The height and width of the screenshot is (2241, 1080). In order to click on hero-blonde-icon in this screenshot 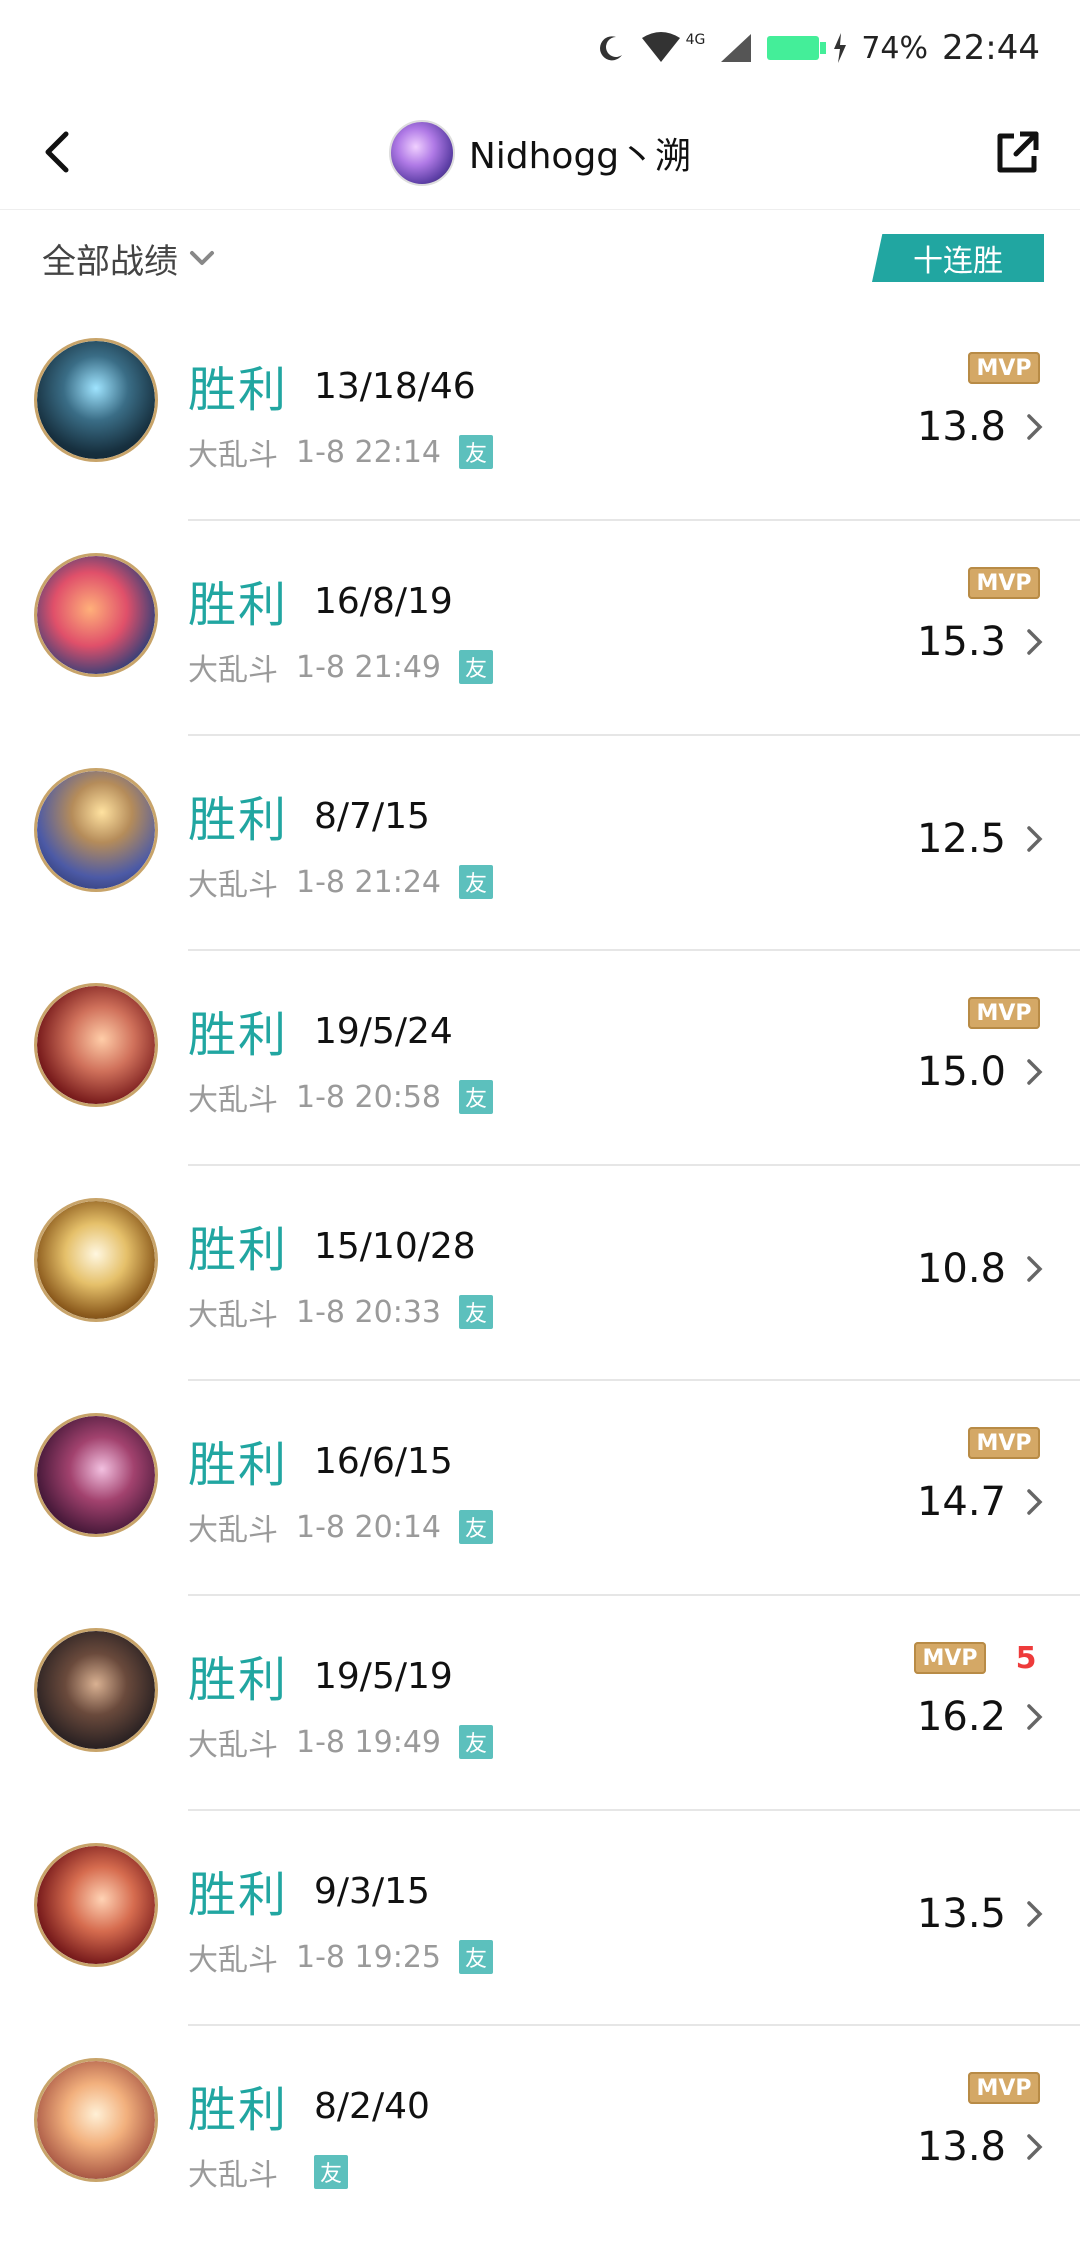, I will do `click(96, 830)`.